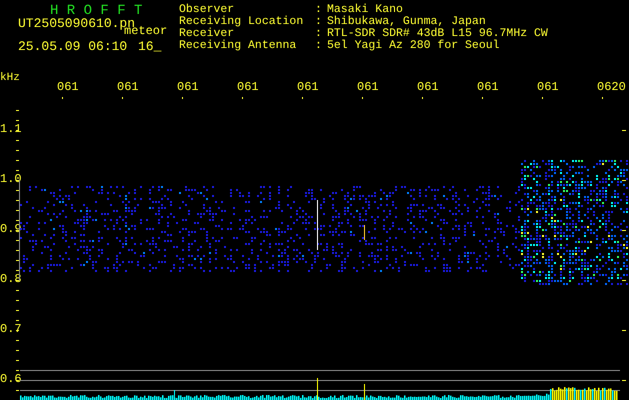 This screenshot has width=629, height=400. Describe the element at coordinates (611, 87) in the screenshot. I see `time-label: 0620` at that location.